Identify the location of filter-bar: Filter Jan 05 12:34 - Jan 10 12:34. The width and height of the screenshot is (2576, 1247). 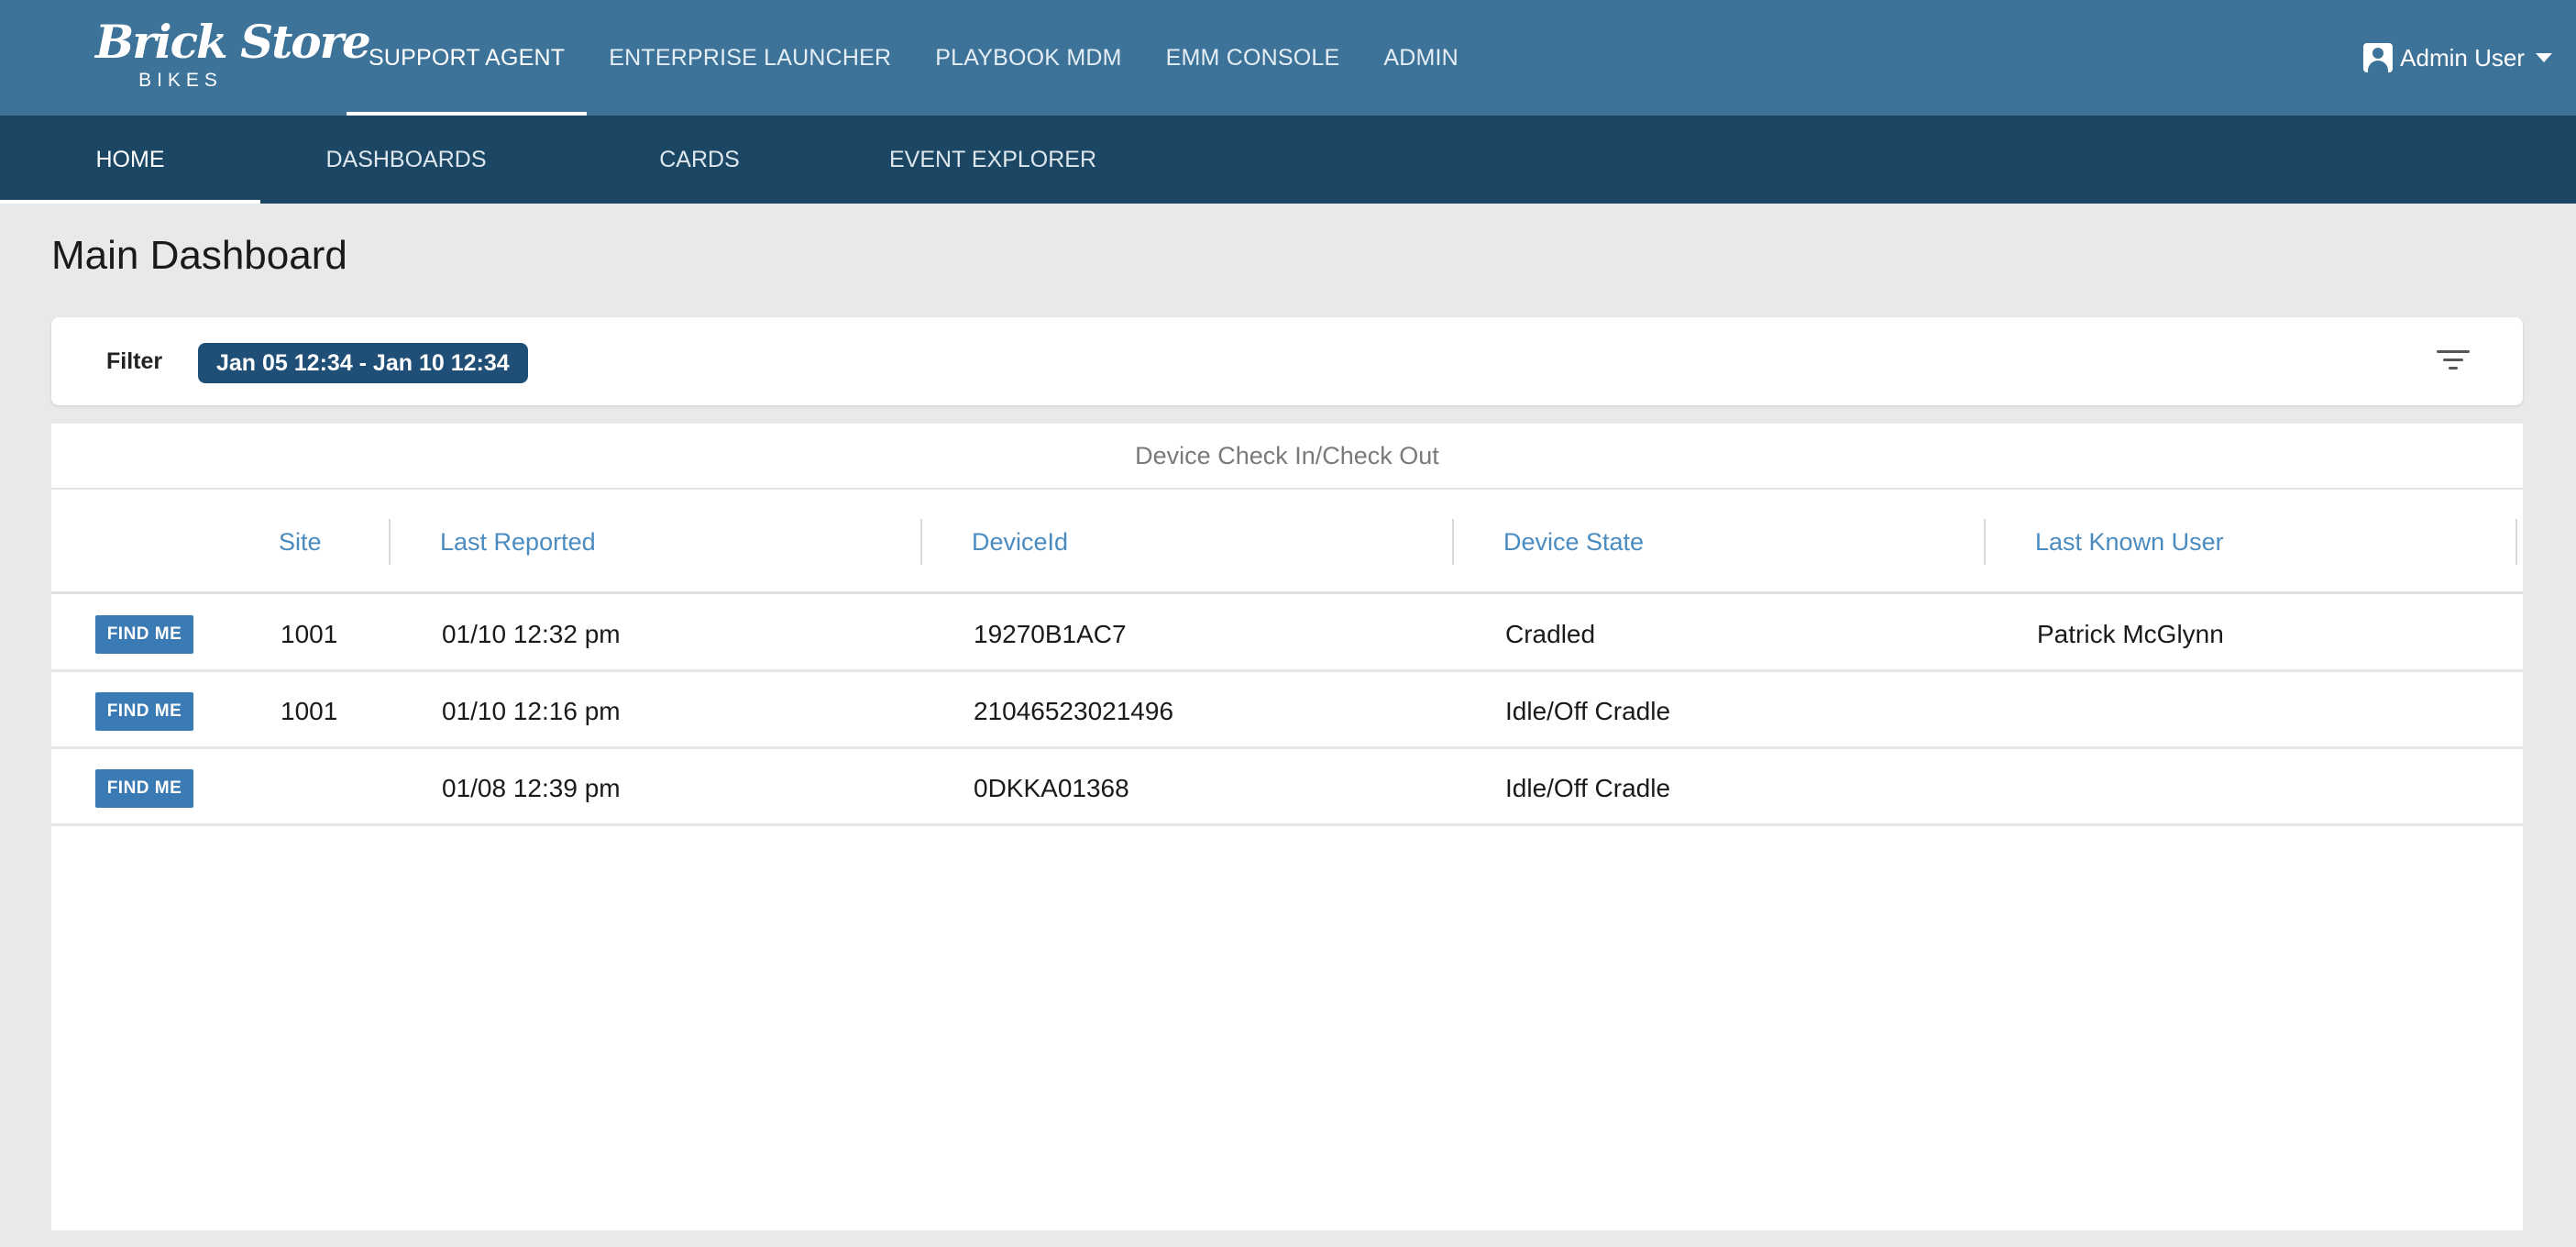
(1287, 361).